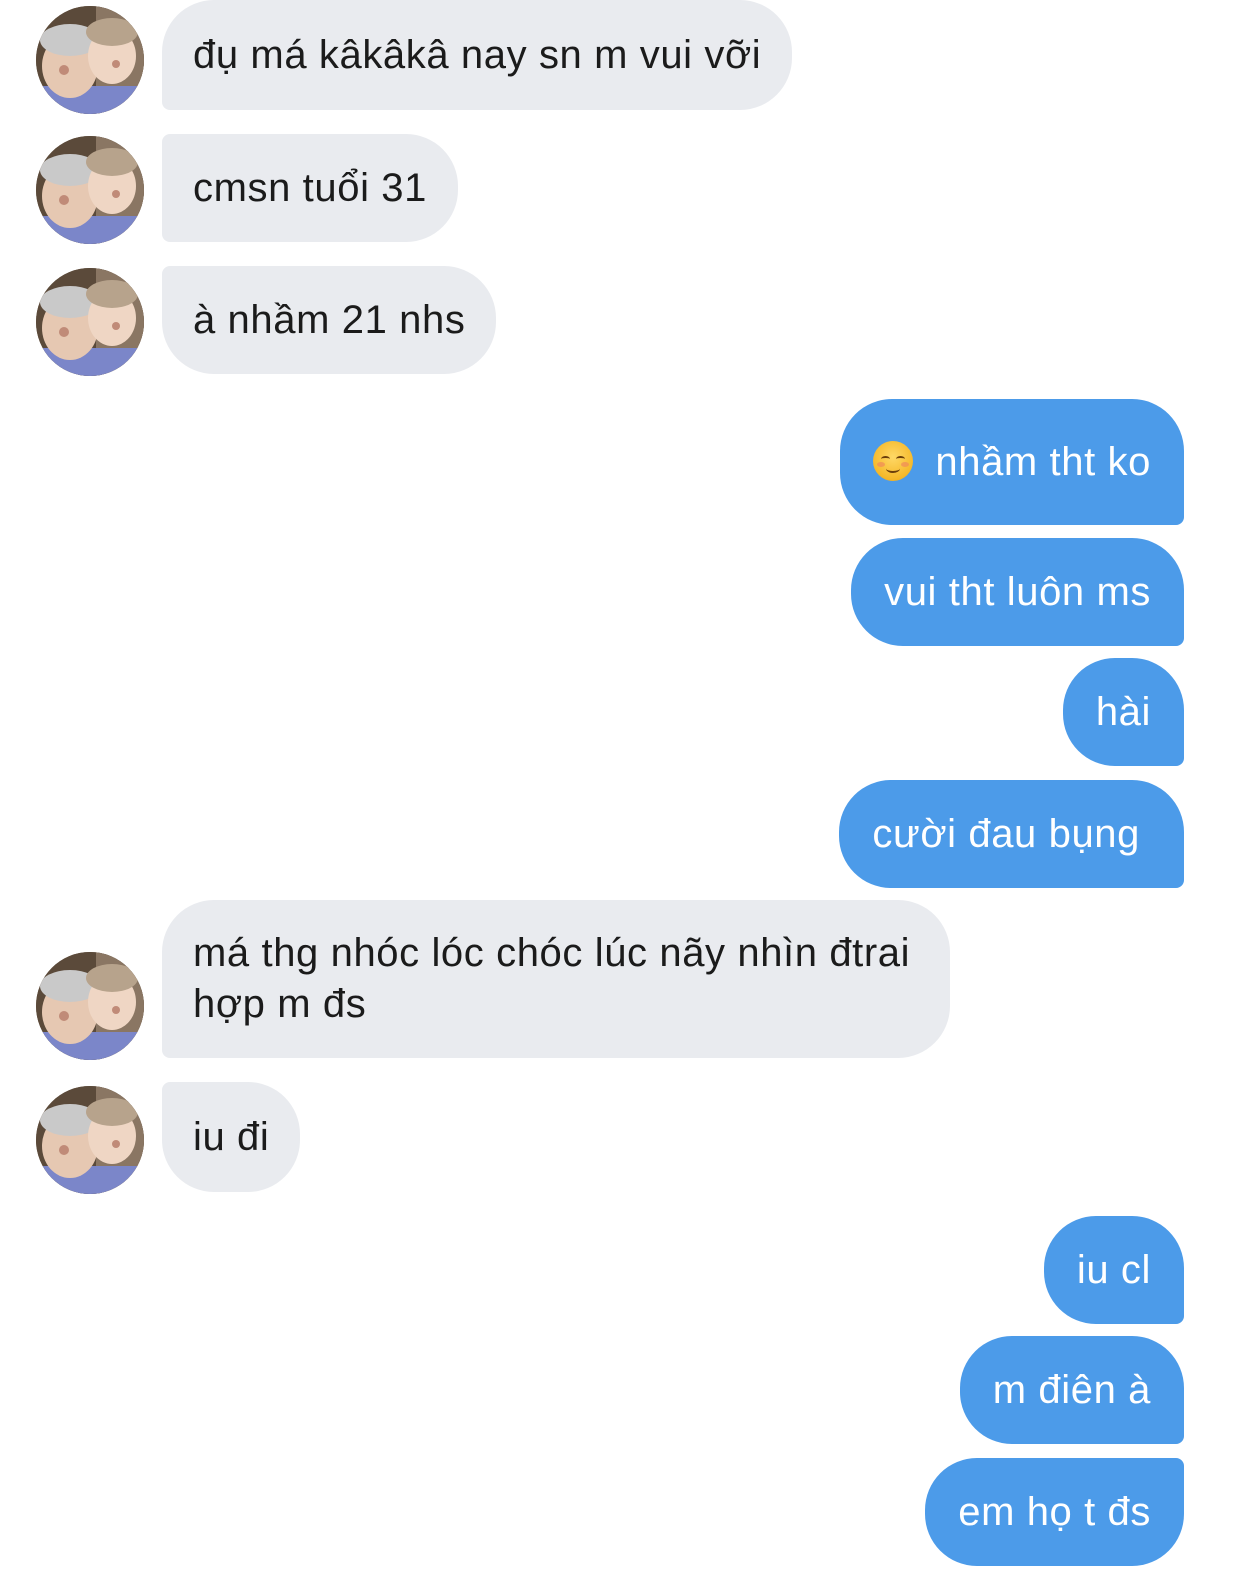 The image size is (1242, 1596). Describe the element at coordinates (477, 55) in the screenshot. I see `incoming-message: đụ má kâkâkâ nay sn m vui vỡi` at that location.